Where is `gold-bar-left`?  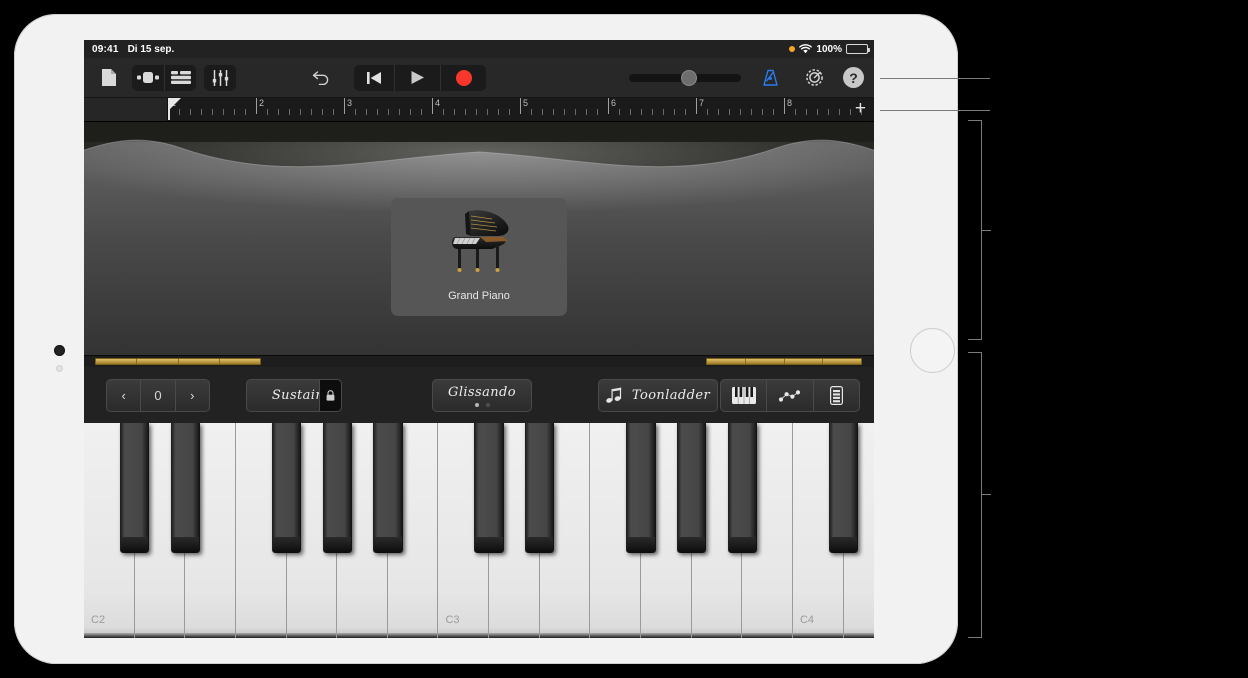
gold-bar-left is located at coordinates (178, 361).